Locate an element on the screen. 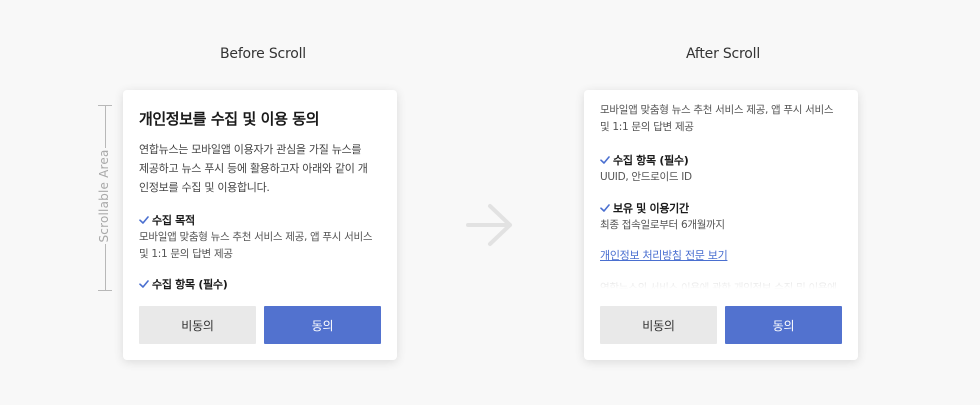 This screenshot has height=405, width=980. scrollable-area-label: Scrollable Area is located at coordinates (104, 196).